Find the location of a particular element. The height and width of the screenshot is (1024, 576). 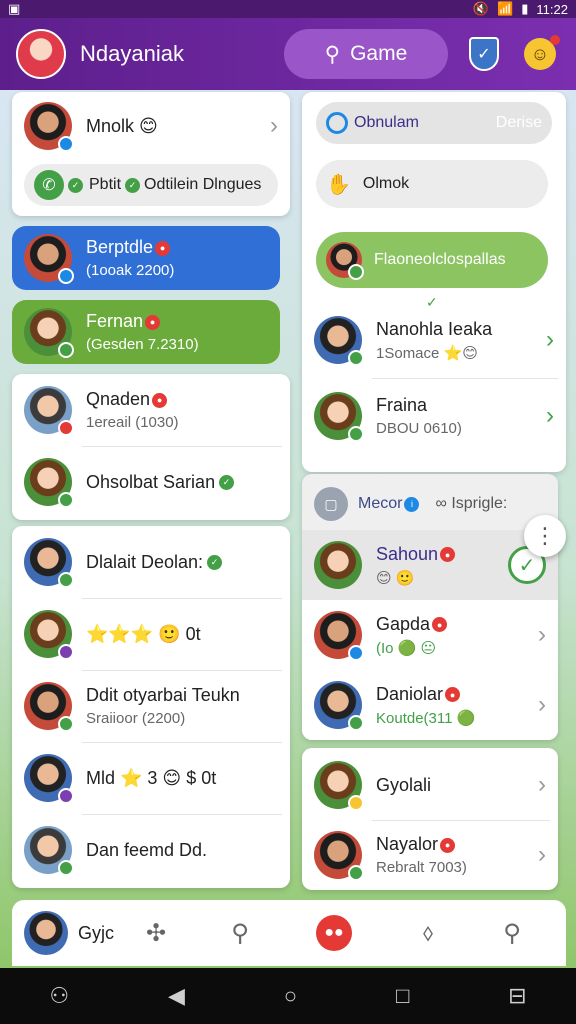

app-notification-icon: ▣ is located at coordinates (14, 8).